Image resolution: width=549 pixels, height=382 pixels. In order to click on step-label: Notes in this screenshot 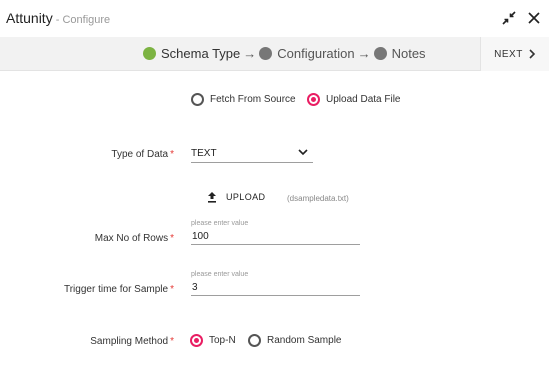, I will do `click(408, 53)`.